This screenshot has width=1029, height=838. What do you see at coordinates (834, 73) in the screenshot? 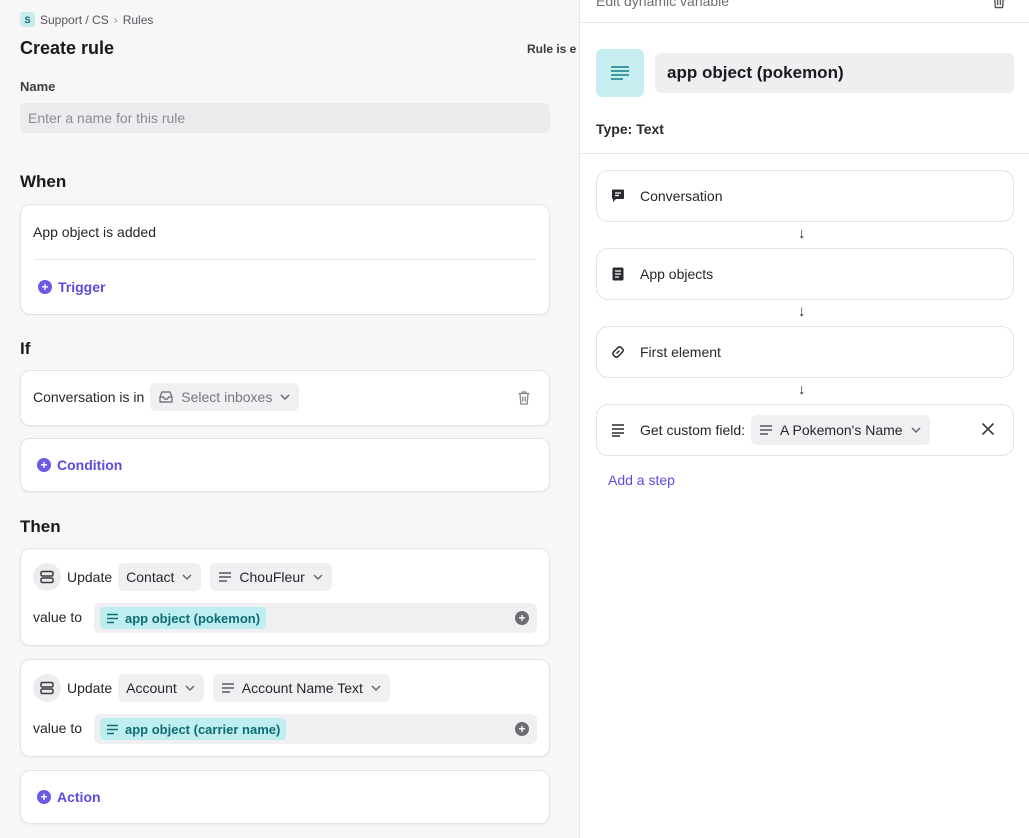
I see `variable-name-field: app object (pokemon)` at bounding box center [834, 73].